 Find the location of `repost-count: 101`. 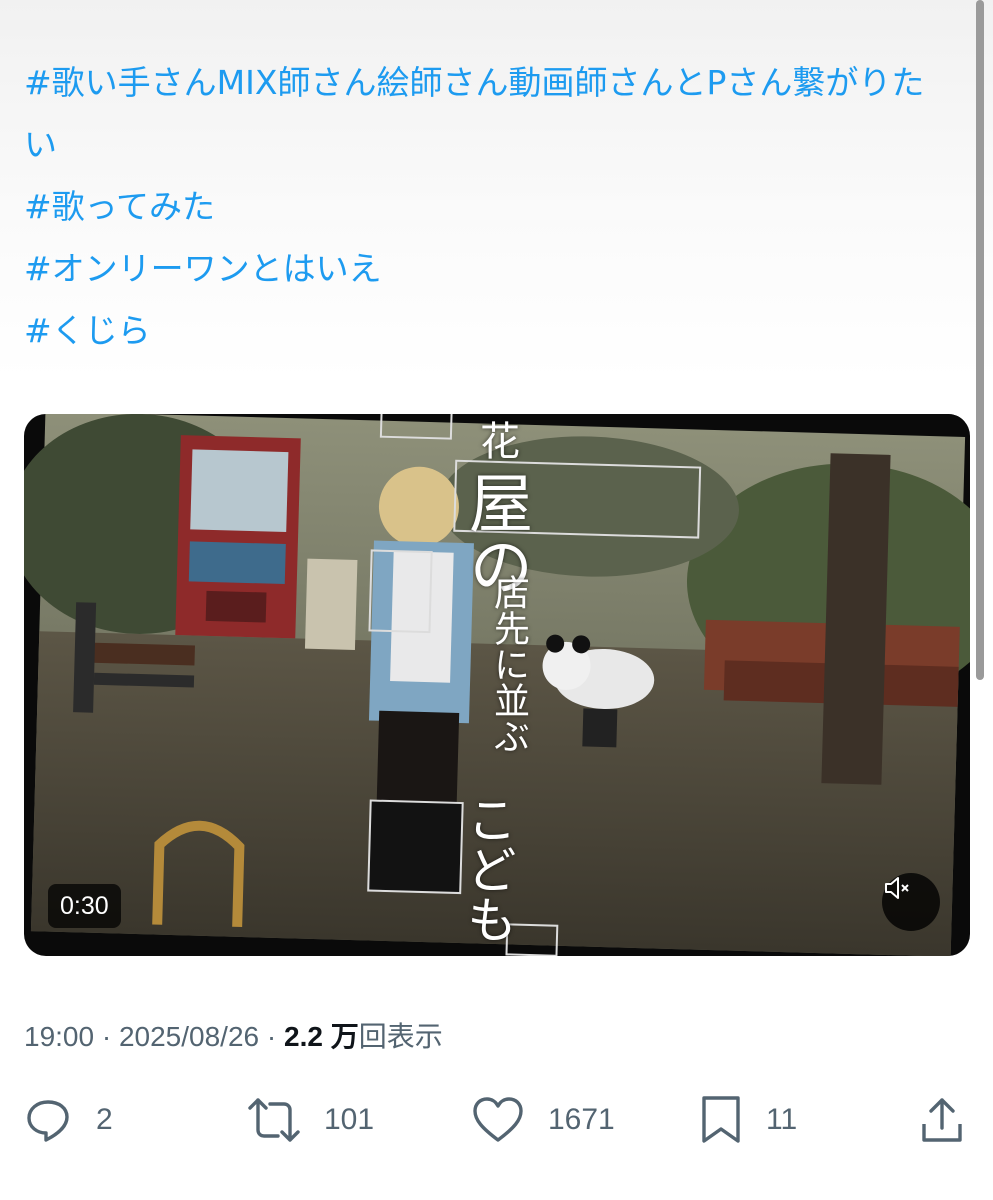

repost-count: 101 is located at coordinates (349, 1119).